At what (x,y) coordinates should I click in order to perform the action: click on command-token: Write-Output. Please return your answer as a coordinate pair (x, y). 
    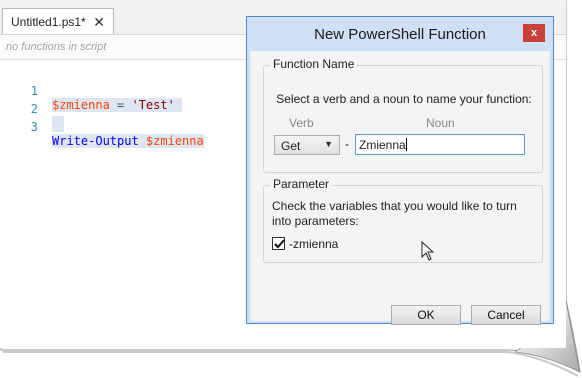
    Looking at the image, I should click on (95, 141).